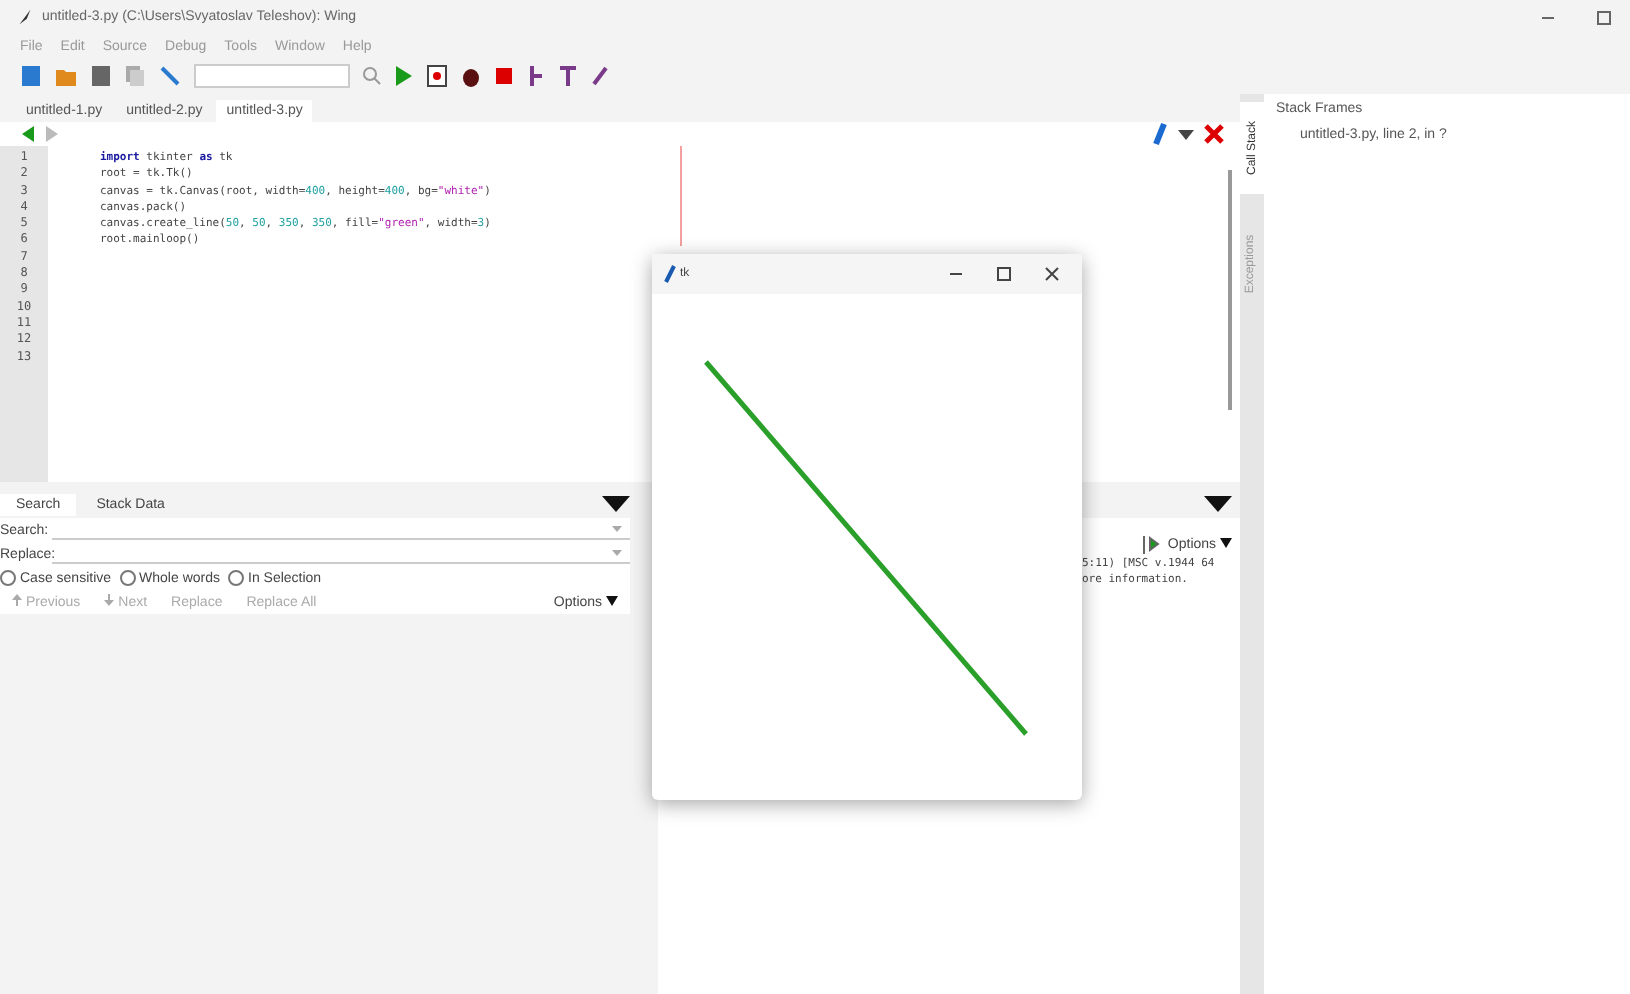  I want to click on down-arrow-icon, so click(109, 600).